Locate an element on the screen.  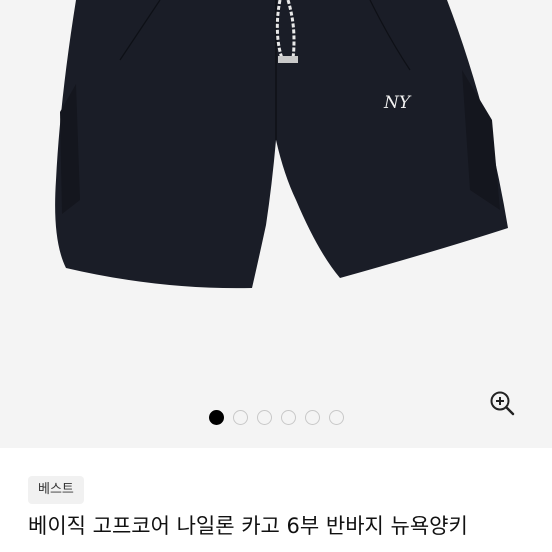
gallery-pagination is located at coordinates (276, 417).